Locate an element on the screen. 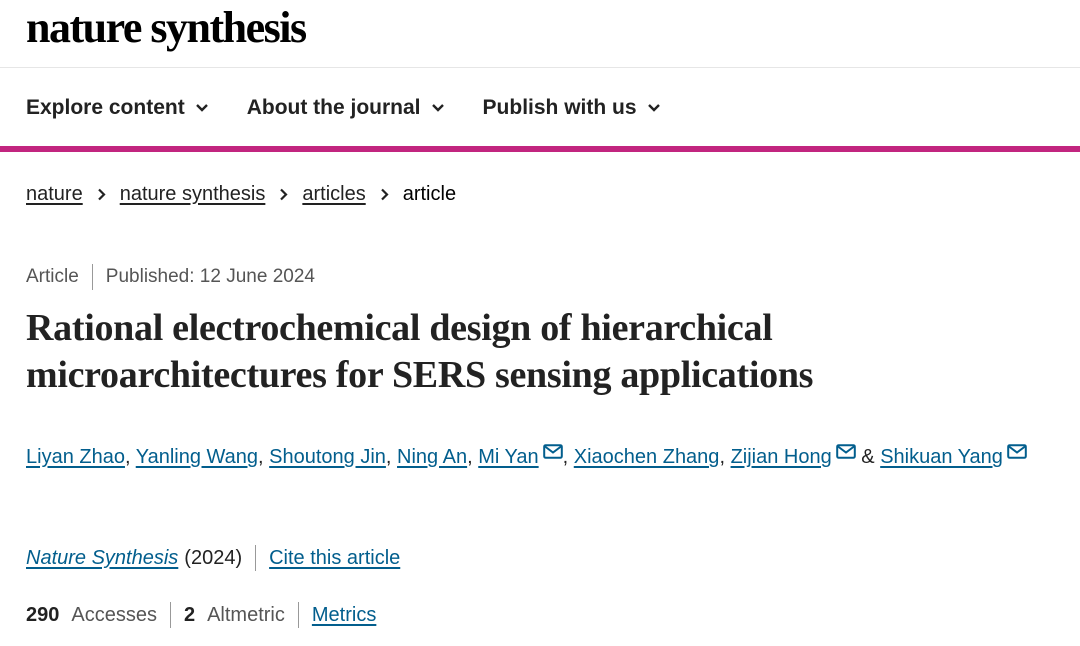 The height and width of the screenshot is (646, 1080). author-link: Shikuan Yang is located at coordinates (941, 457).